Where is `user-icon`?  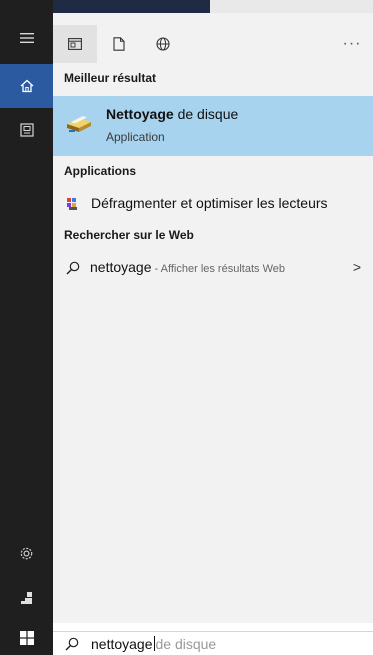
user-icon is located at coordinates (26, 598).